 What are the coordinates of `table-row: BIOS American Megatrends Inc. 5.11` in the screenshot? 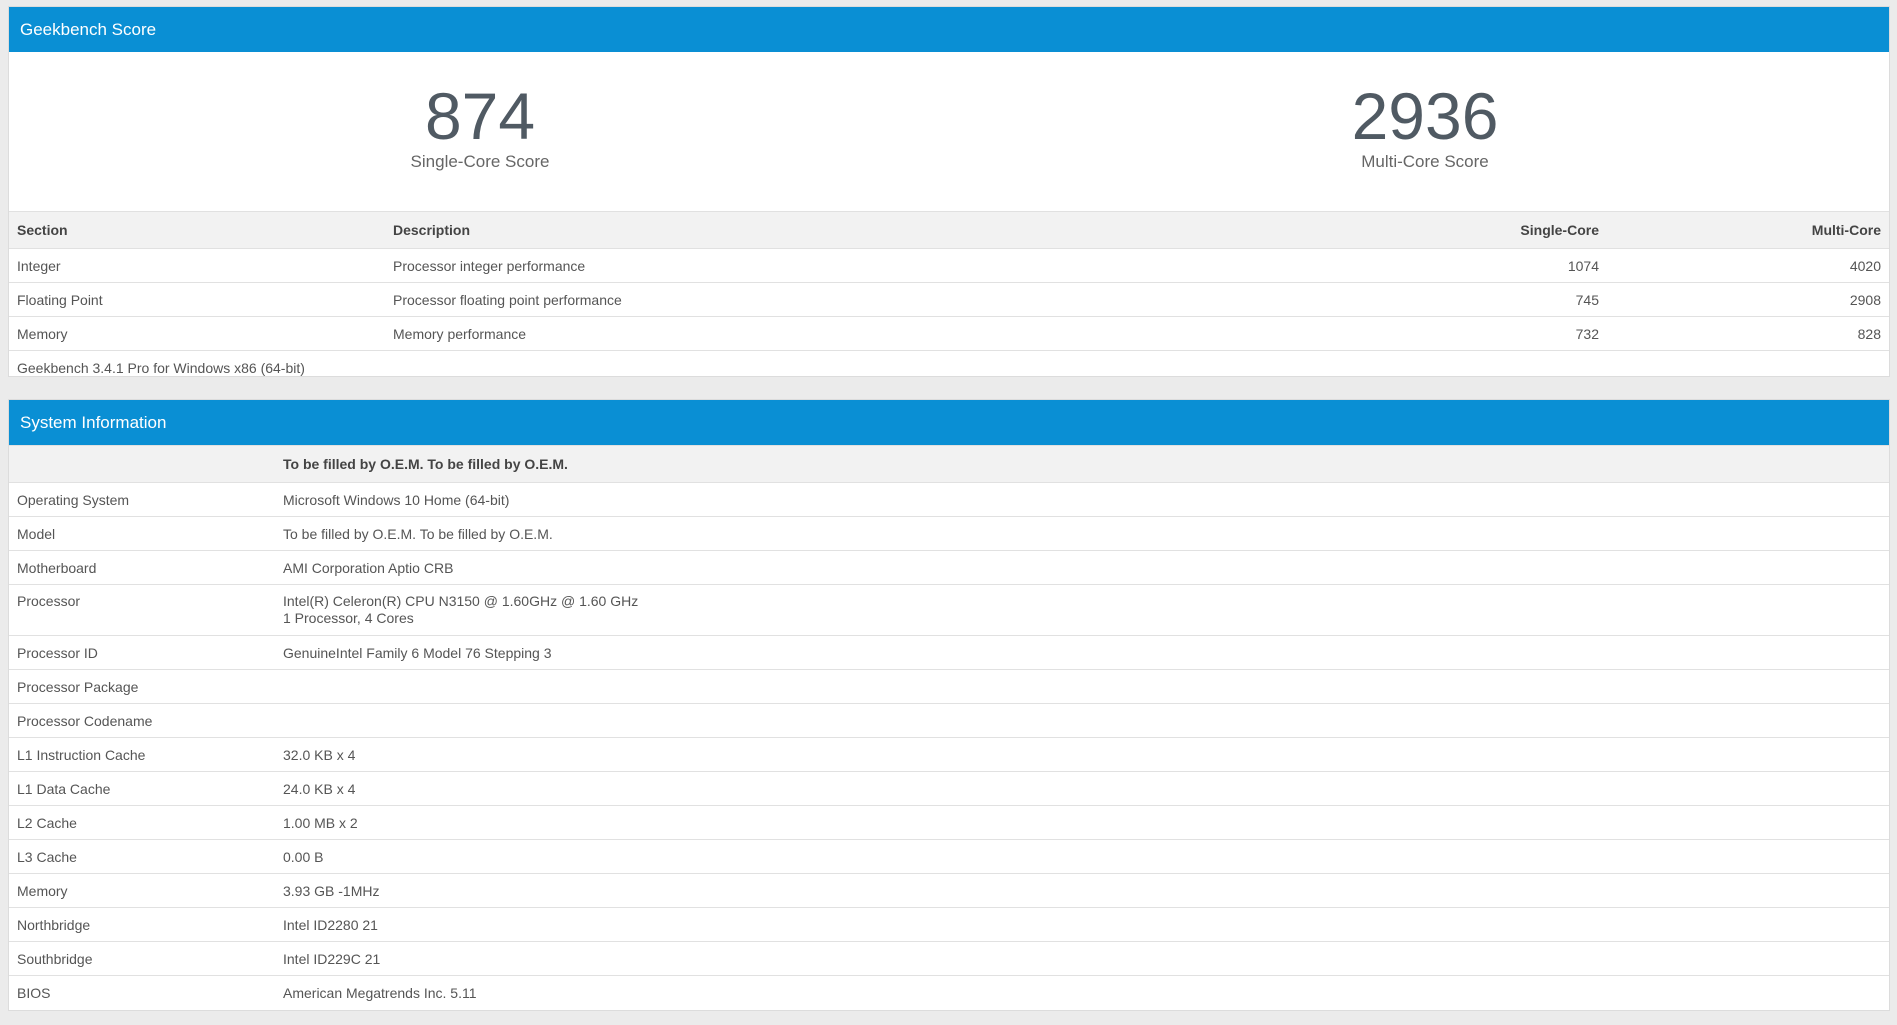 It's located at (949, 992).